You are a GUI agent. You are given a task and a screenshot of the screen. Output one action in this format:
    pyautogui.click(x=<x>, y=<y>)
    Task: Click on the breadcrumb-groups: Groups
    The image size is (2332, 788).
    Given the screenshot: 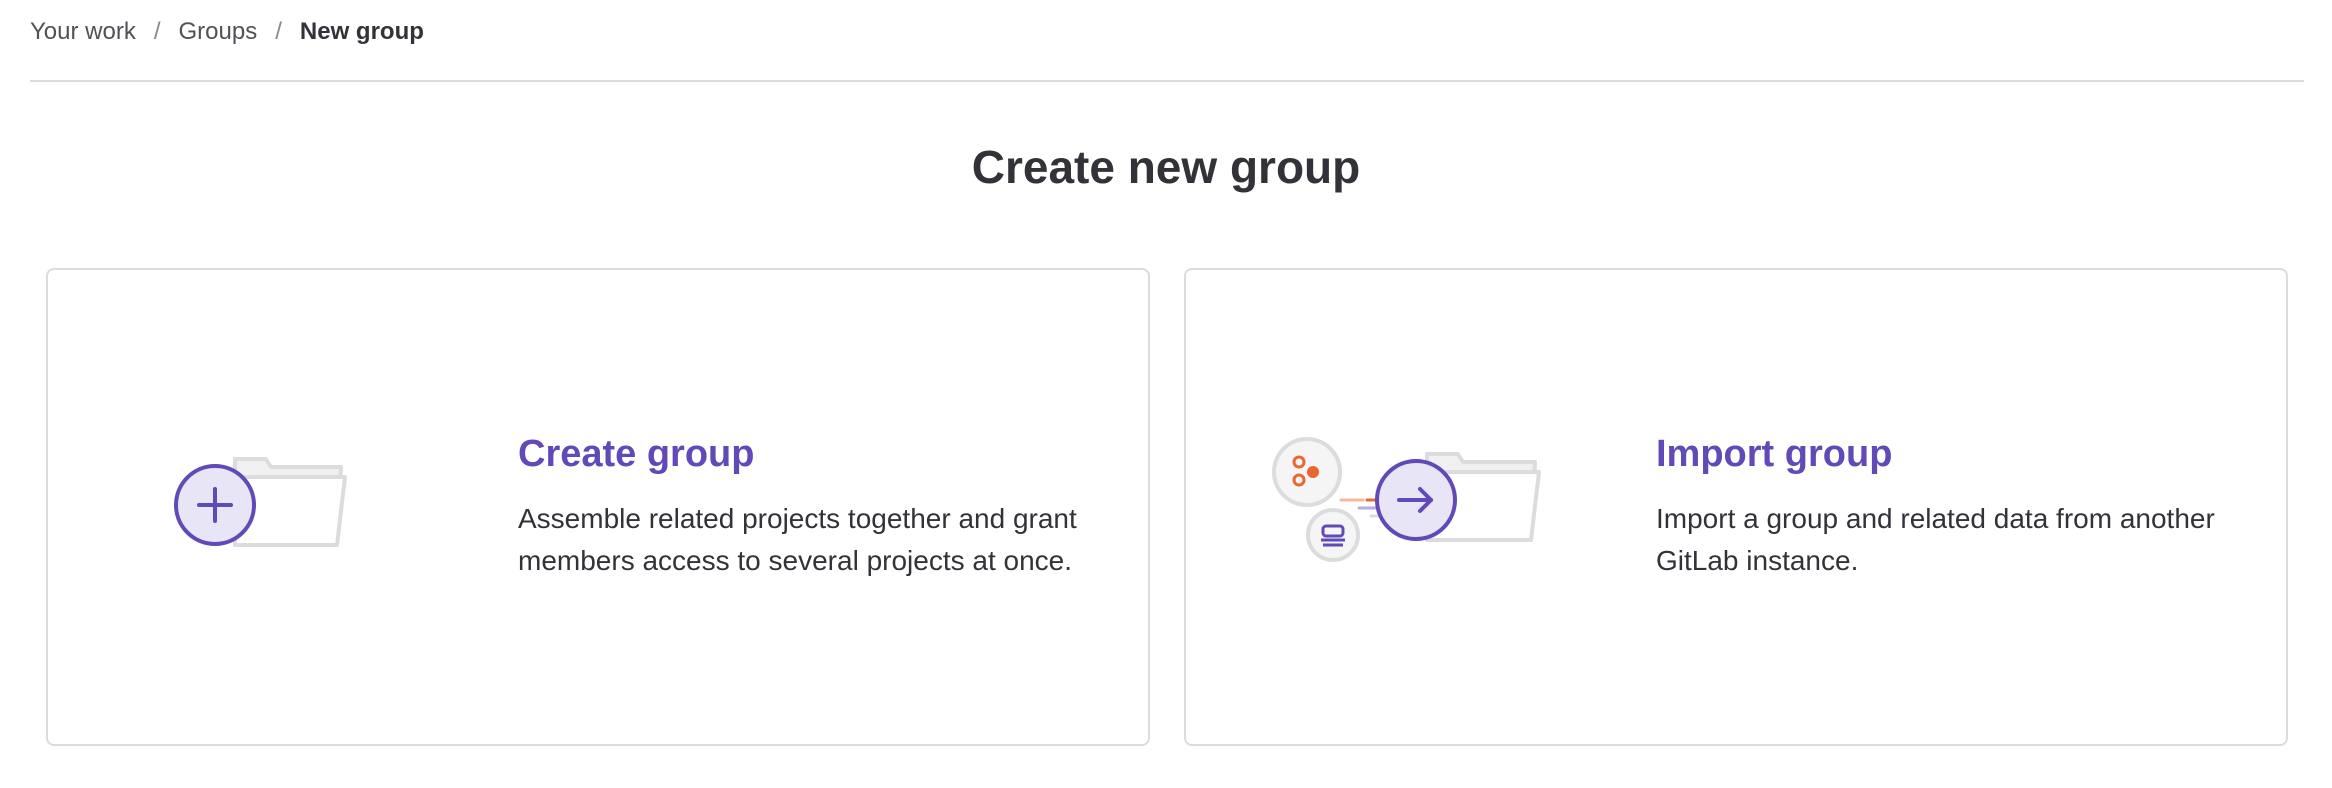 What is the action you would take?
    pyautogui.click(x=218, y=32)
    